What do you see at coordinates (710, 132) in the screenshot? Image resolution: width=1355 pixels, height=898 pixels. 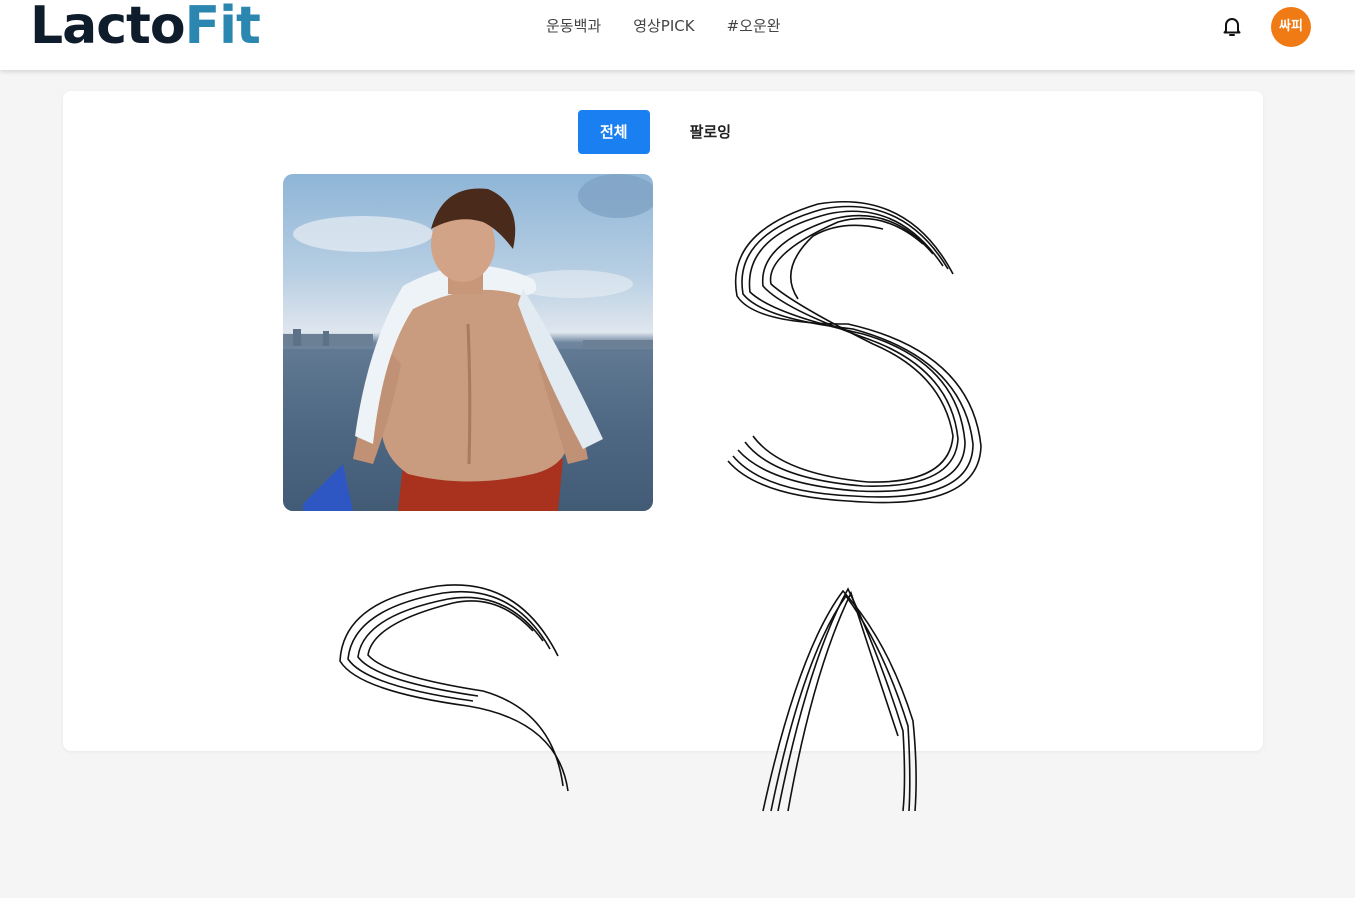 I see `tab-following: 팔로잉` at bounding box center [710, 132].